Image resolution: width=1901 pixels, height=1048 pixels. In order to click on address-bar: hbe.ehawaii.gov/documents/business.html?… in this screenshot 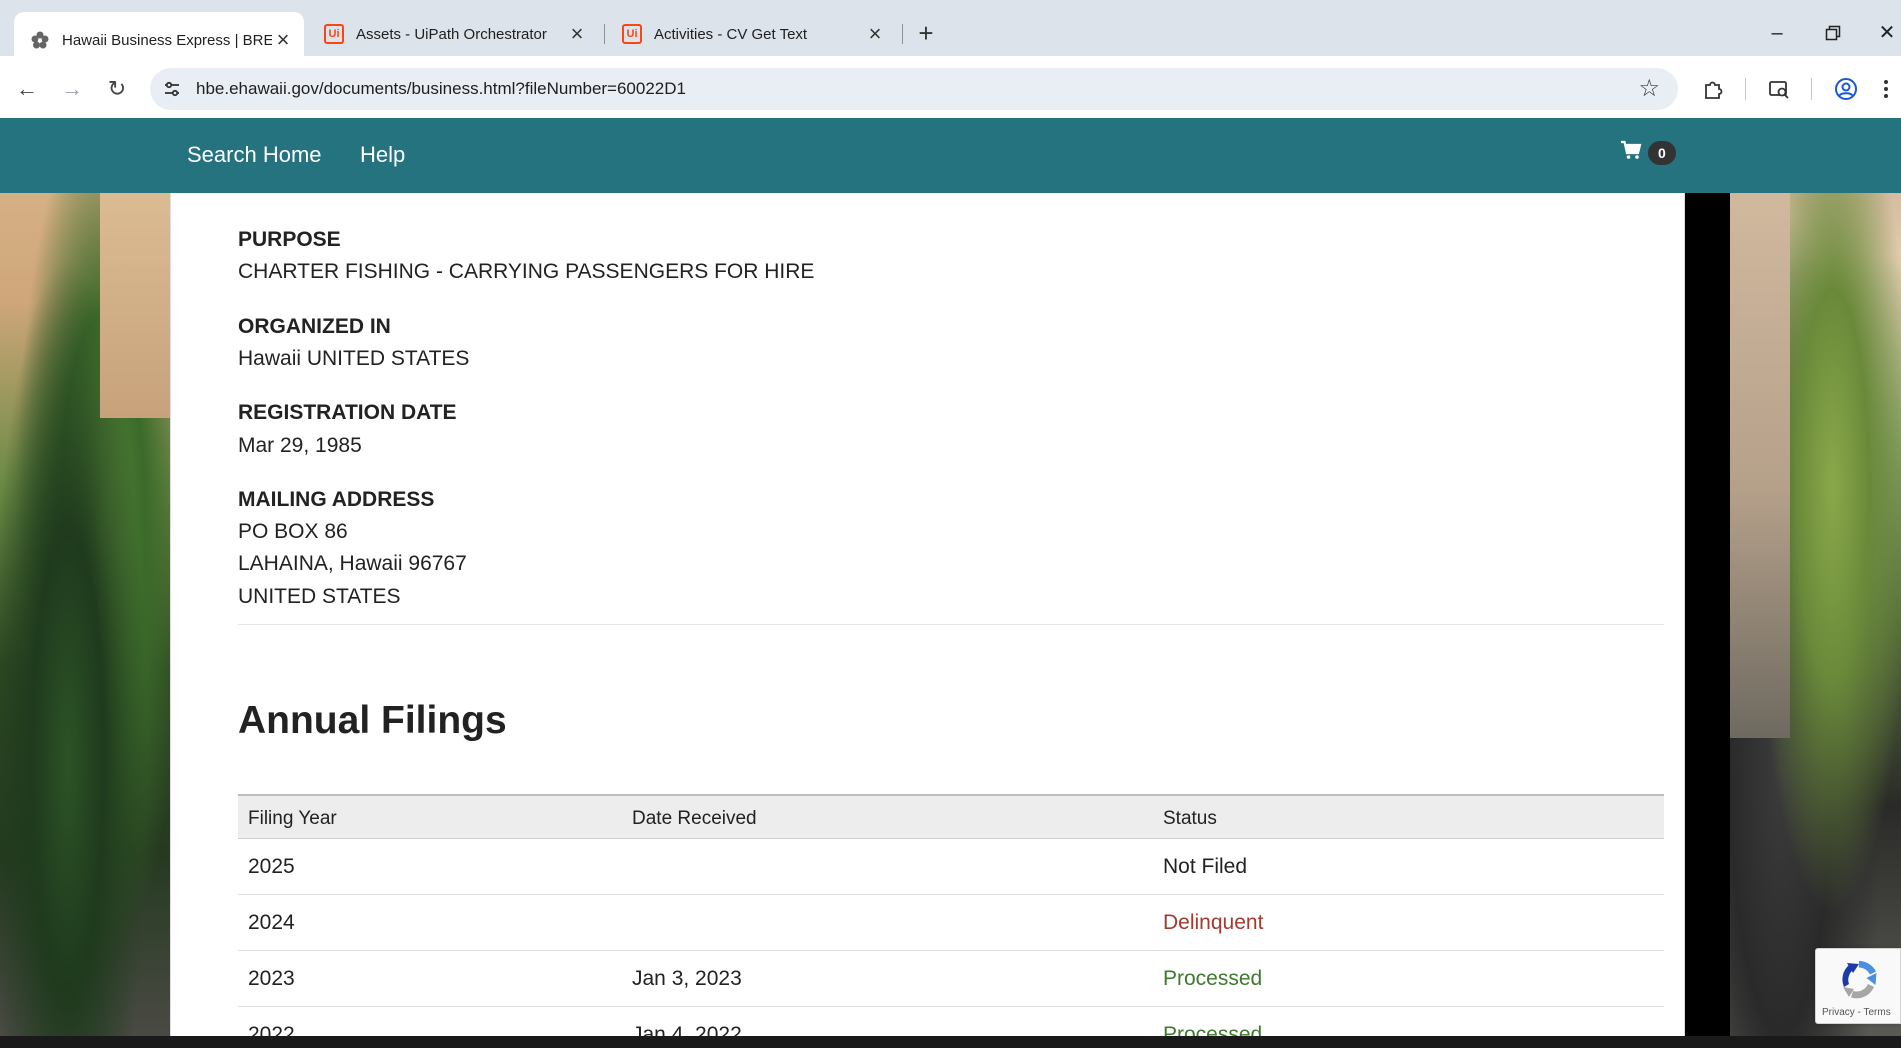, I will do `click(914, 89)`.